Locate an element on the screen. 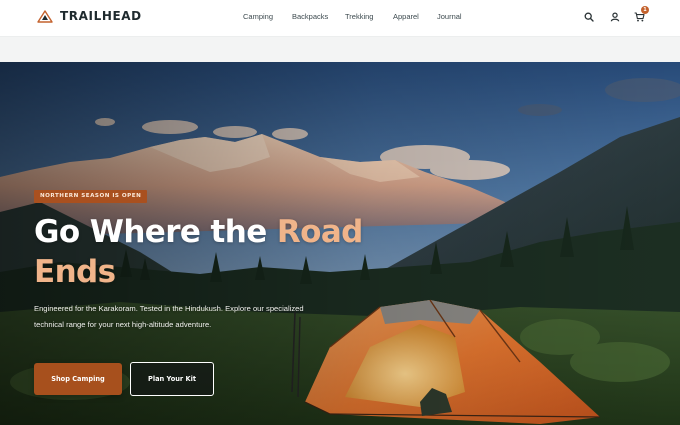 The height and width of the screenshot is (425, 680). hero-title-accent-road: Road is located at coordinates (319, 232).